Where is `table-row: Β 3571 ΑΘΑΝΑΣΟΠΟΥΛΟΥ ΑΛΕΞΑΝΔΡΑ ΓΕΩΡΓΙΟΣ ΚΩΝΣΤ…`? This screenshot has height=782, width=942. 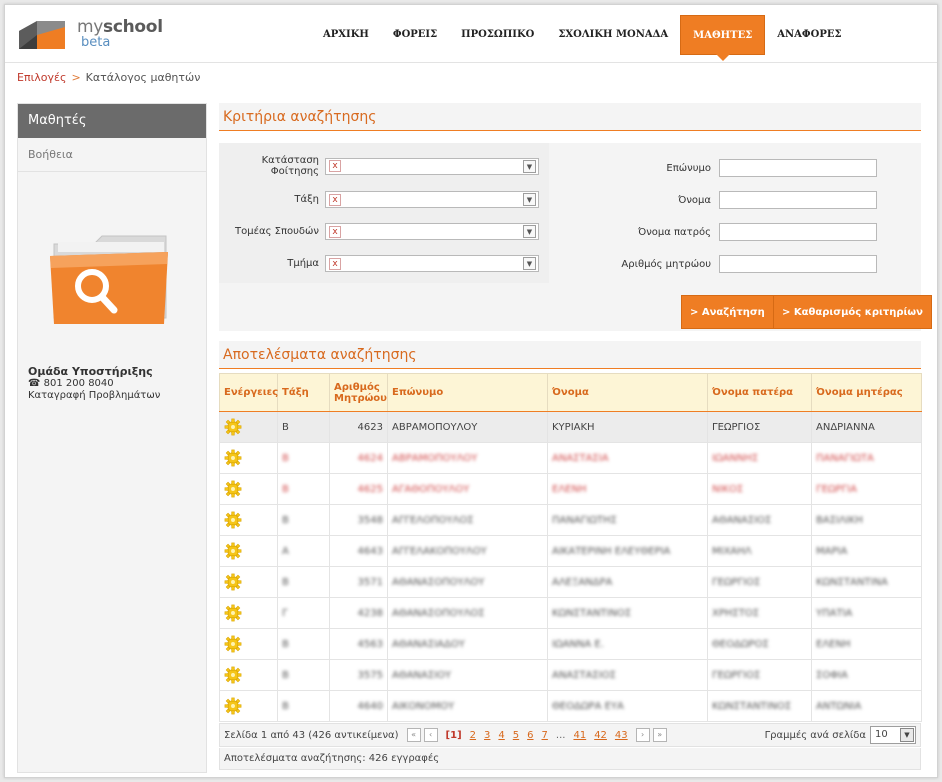
table-row: Β 3571 ΑΘΑΝΑΣΟΠΟΥΛΟΥ ΑΛΕΞΑΝΔΡΑ ΓΕΩΡΓΙΟΣ ΚΩΝΣΤ… is located at coordinates (570, 582).